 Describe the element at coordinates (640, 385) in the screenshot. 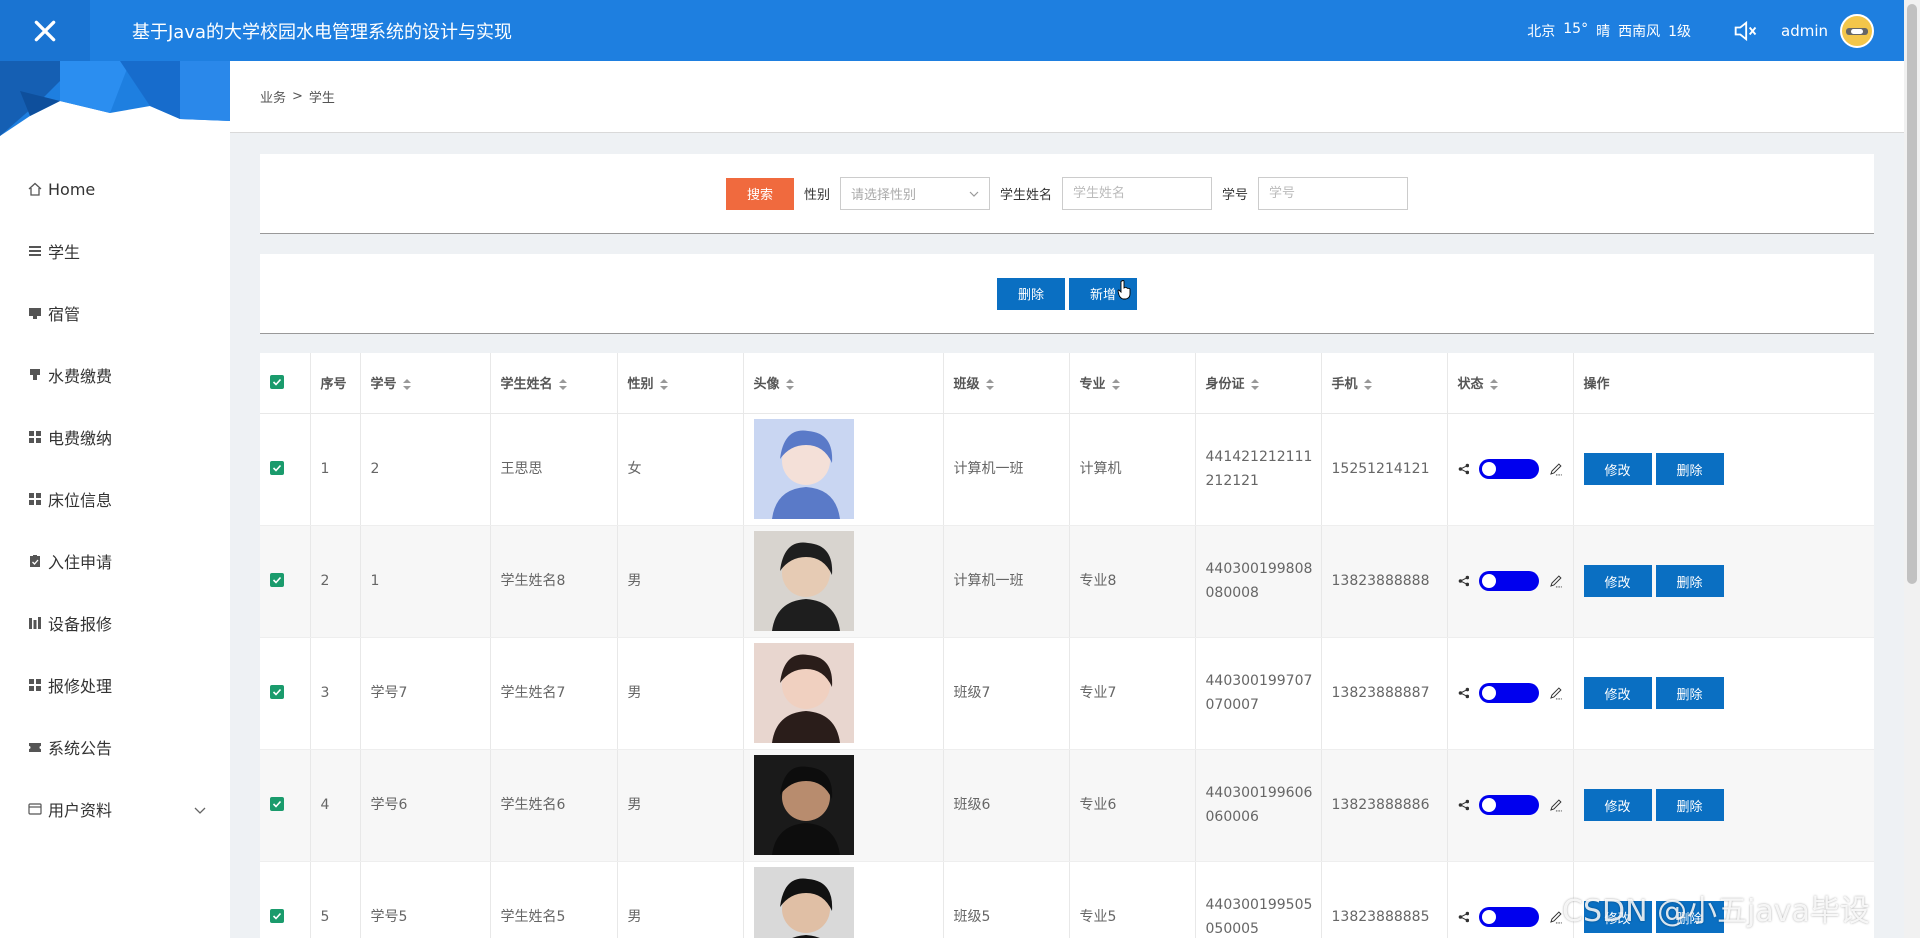

I see `header-gender-label: 性别` at that location.